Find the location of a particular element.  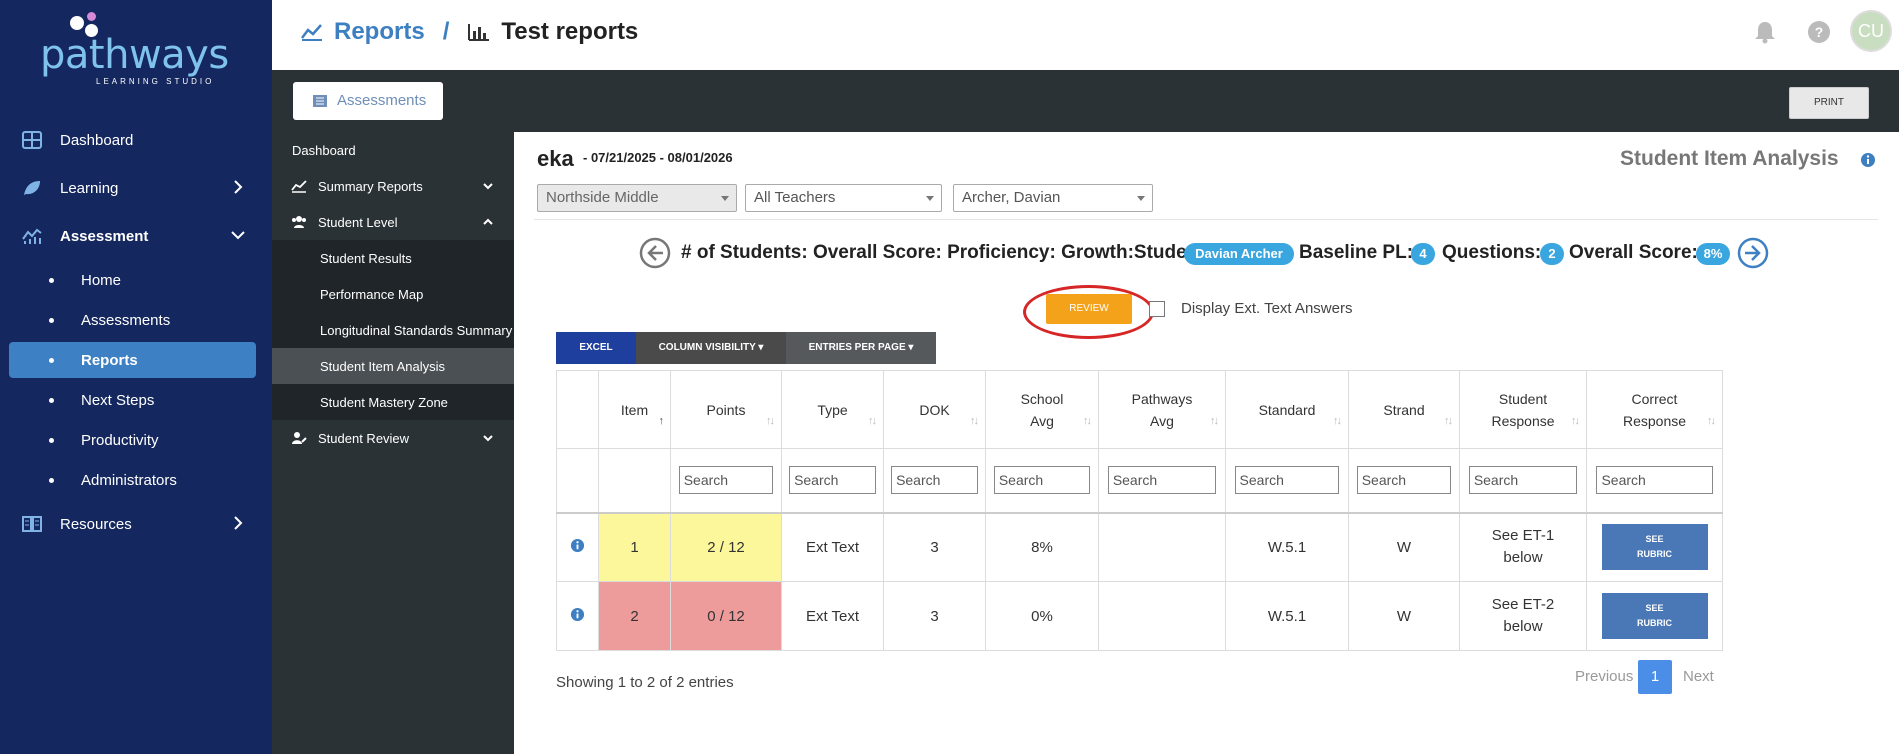

chevron-down-icon is located at coordinates (488, 186).